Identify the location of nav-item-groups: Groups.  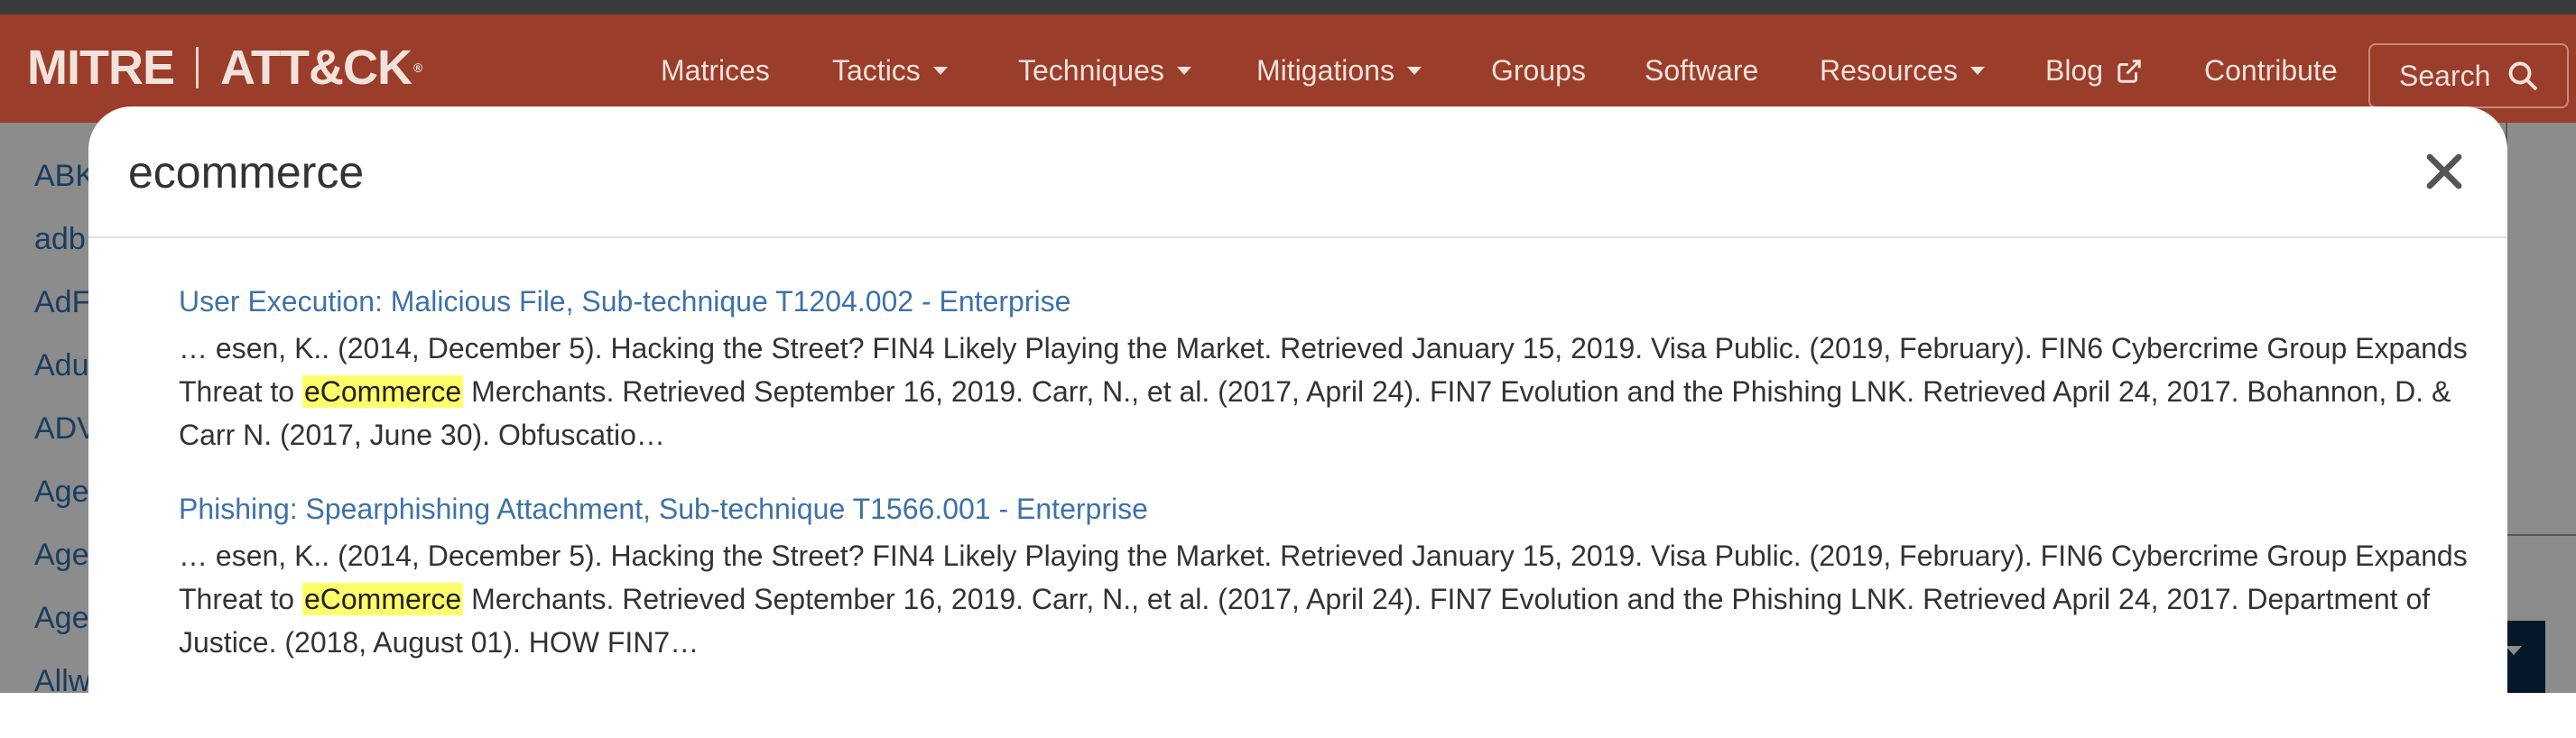
(1539, 71).